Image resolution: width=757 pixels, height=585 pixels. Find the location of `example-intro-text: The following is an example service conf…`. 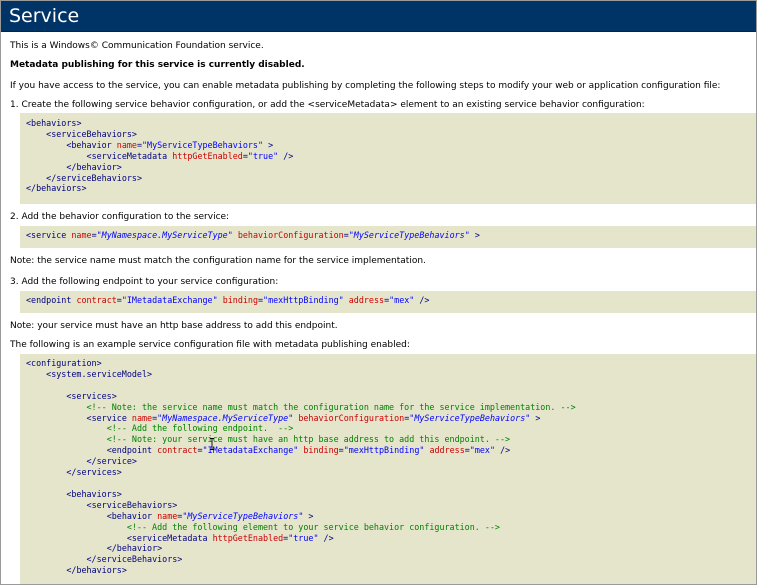

example-intro-text: The following is an example service conf… is located at coordinates (210, 345).